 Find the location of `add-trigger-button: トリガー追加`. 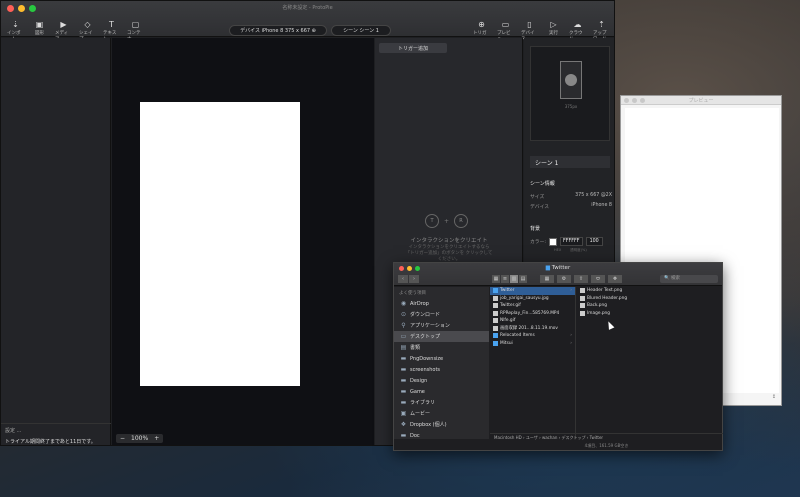

add-trigger-button: トリガー追加 is located at coordinates (413, 48).